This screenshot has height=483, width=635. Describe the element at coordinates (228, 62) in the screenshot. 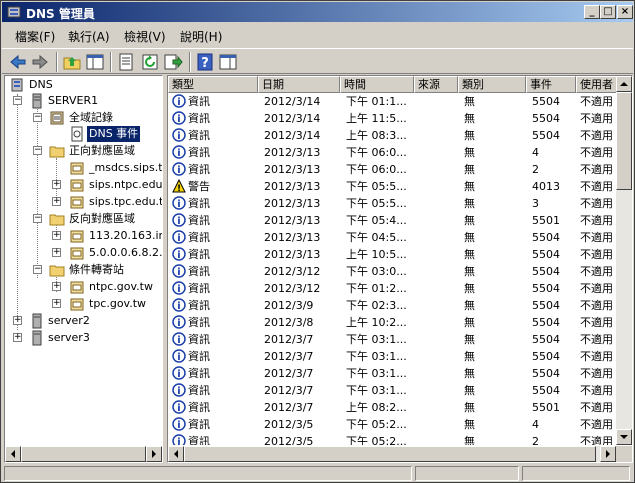

I see `show-hide-action-pane-icon` at that location.